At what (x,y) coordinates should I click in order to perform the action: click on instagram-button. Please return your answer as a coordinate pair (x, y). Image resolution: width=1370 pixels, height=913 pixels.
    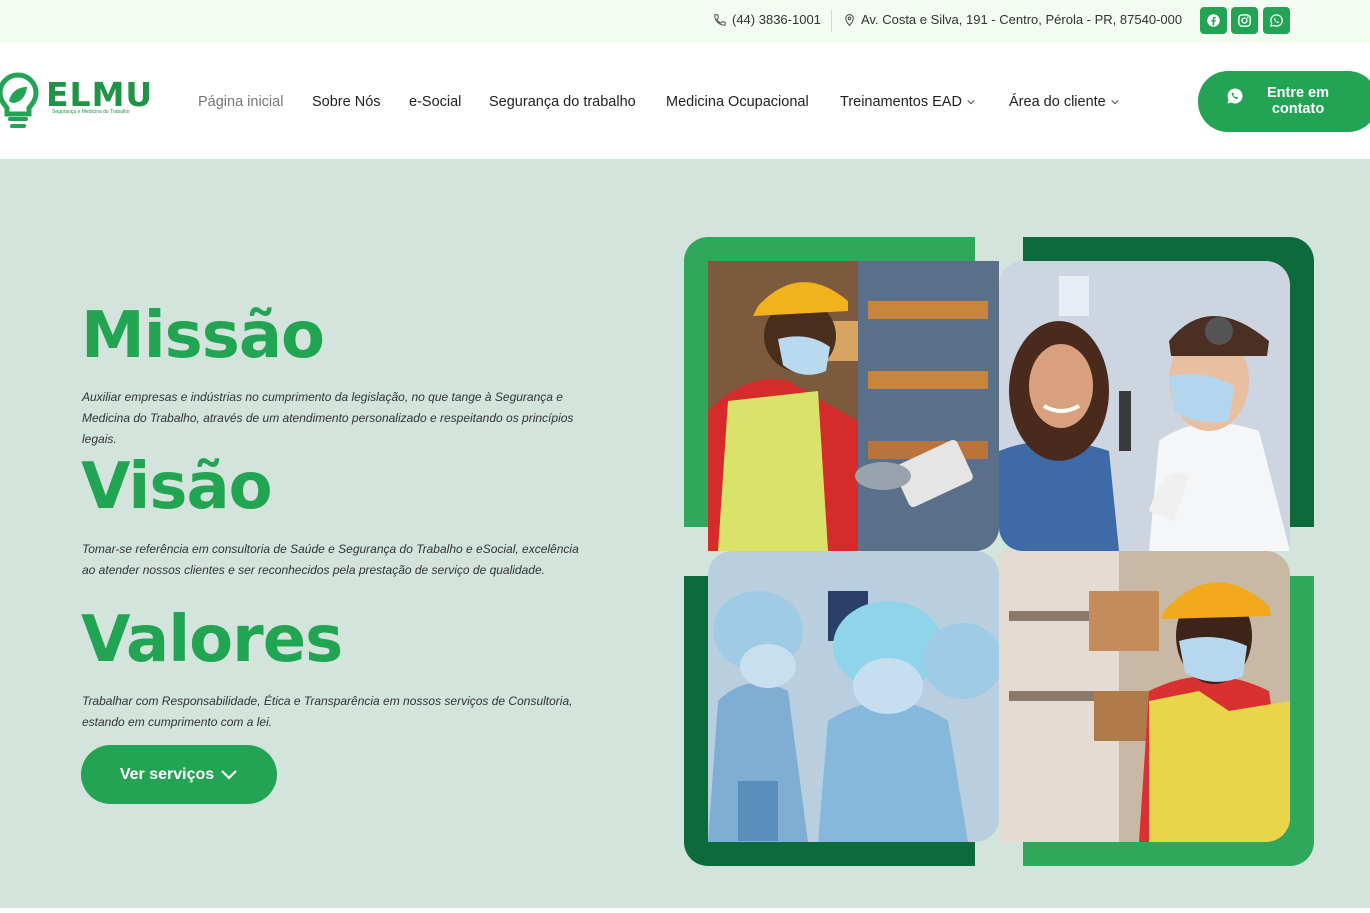
    Looking at the image, I should click on (1244, 20).